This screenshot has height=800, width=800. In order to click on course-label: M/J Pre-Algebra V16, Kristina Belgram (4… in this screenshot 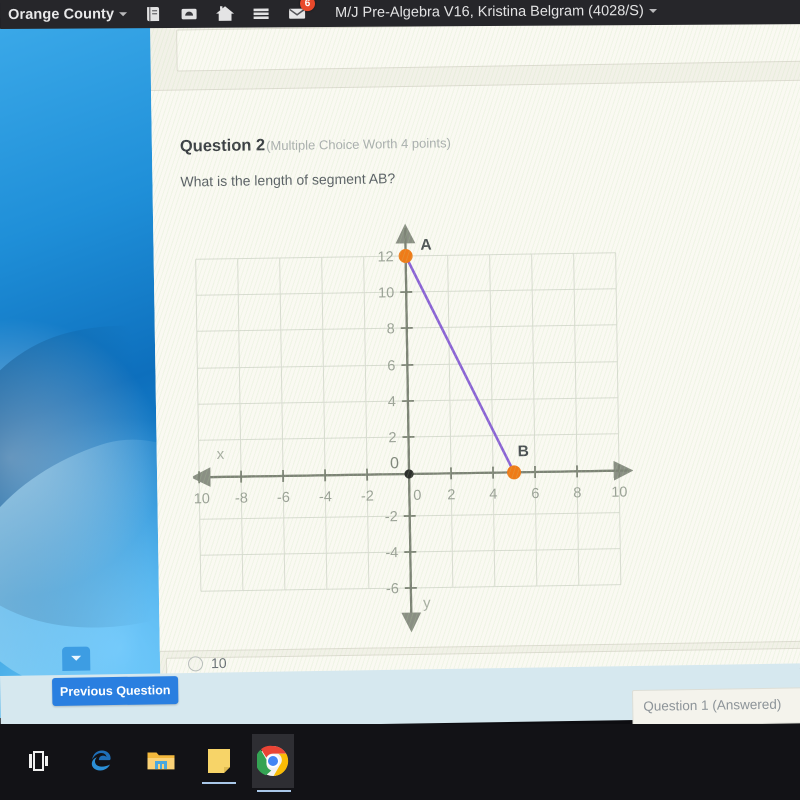, I will do `click(489, 11)`.